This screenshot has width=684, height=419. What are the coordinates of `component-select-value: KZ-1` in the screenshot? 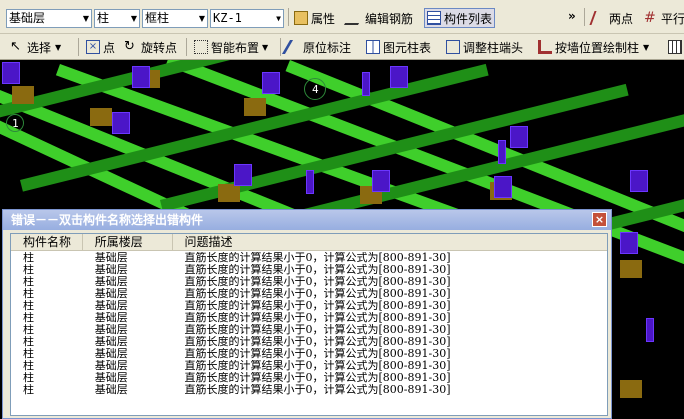 It's located at (227, 18).